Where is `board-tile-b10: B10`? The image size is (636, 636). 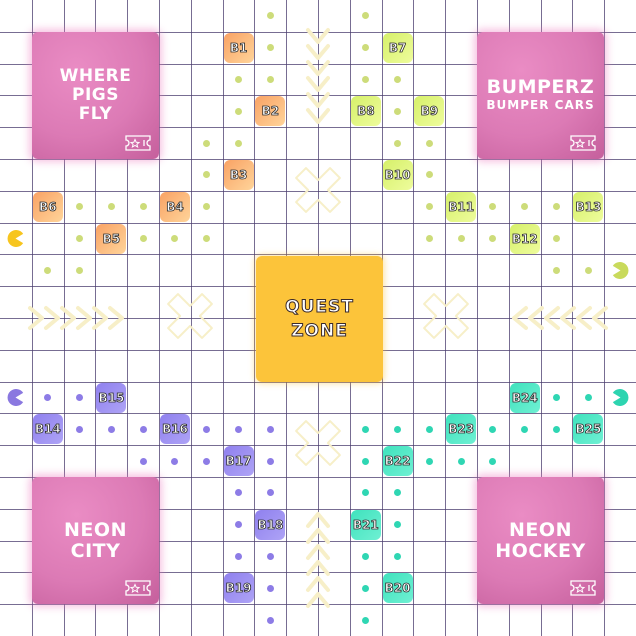
board-tile-b10: B10 is located at coordinates (397, 175).